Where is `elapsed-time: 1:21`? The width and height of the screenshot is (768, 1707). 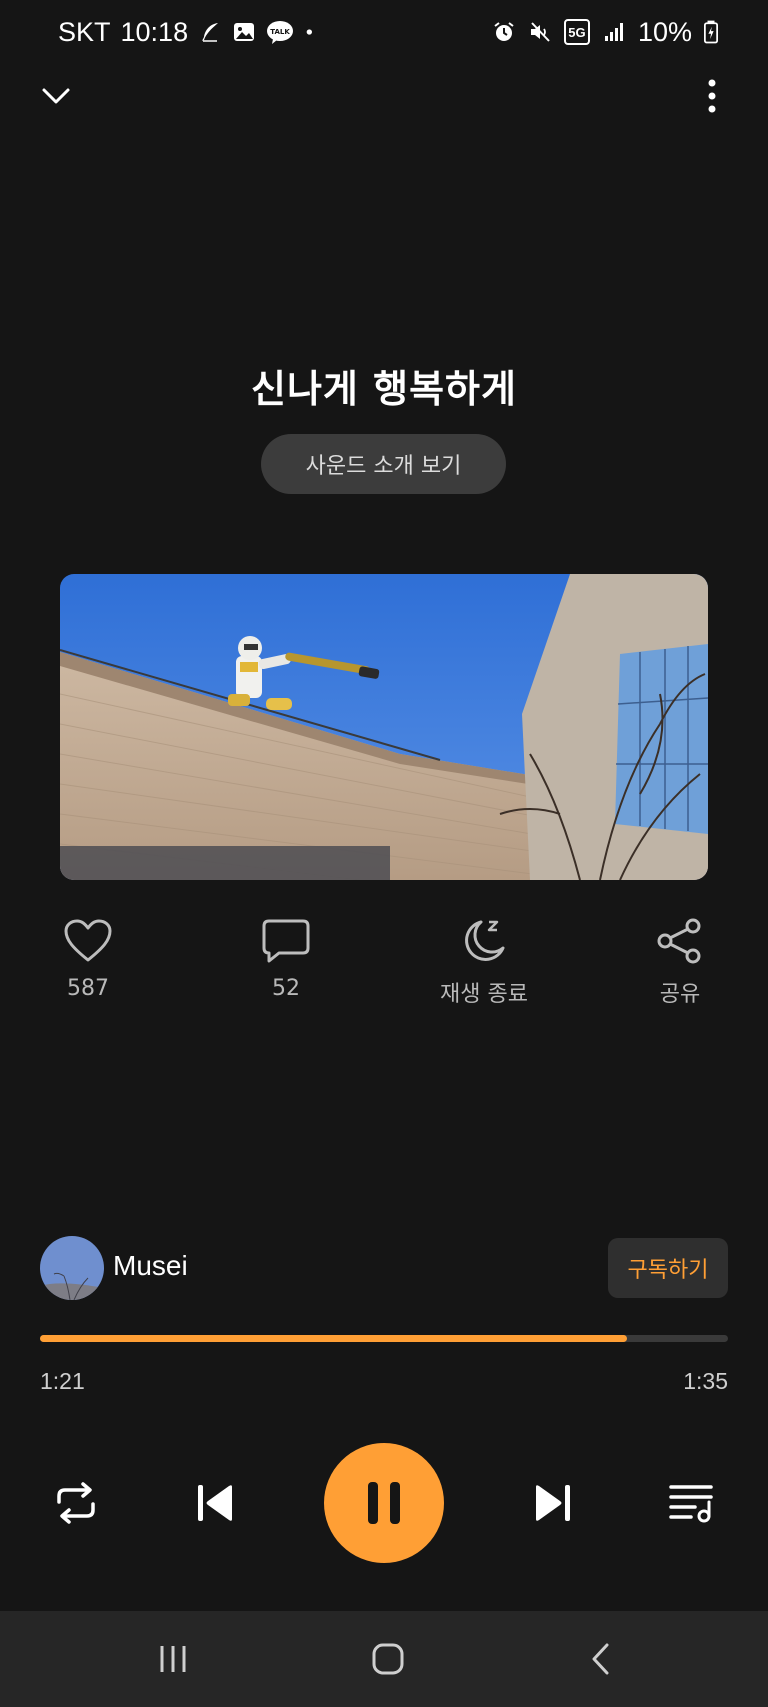
elapsed-time: 1:21 is located at coordinates (62, 1381).